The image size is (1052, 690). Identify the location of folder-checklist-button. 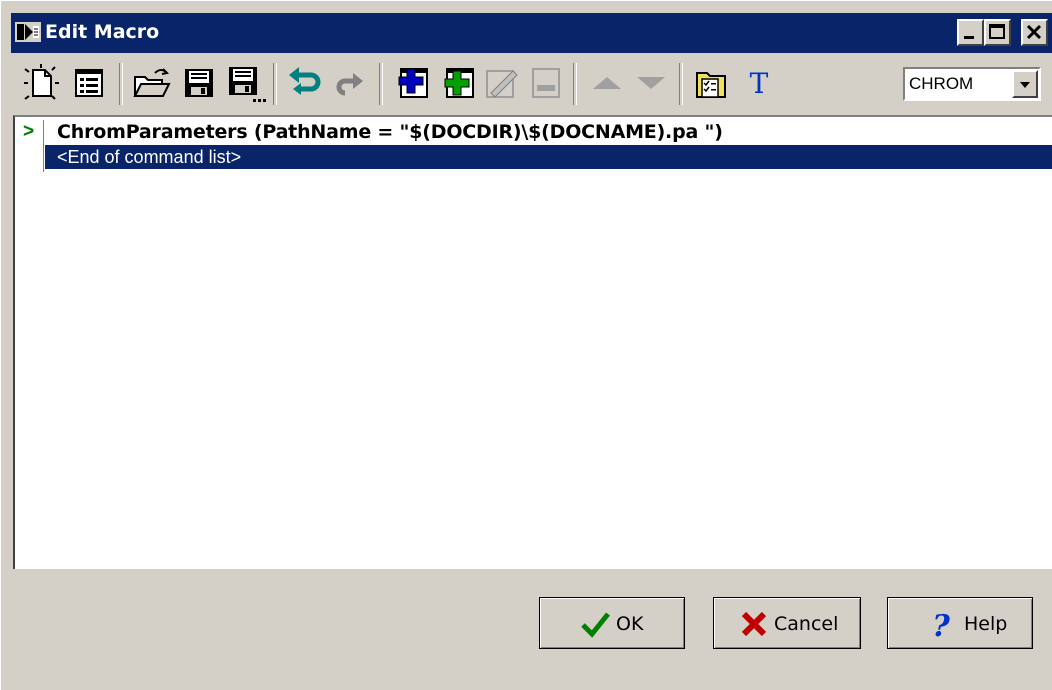
(711, 83).